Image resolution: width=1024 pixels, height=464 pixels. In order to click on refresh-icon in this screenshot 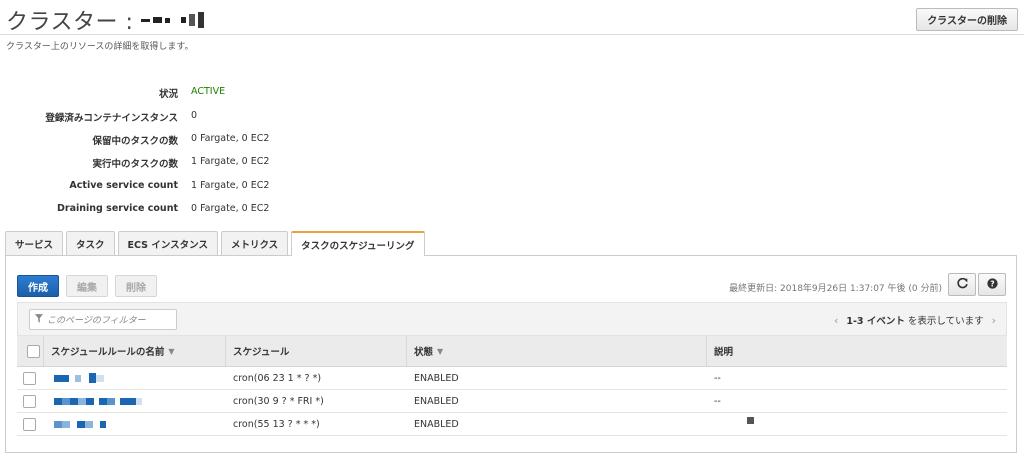, I will do `click(962, 284)`.